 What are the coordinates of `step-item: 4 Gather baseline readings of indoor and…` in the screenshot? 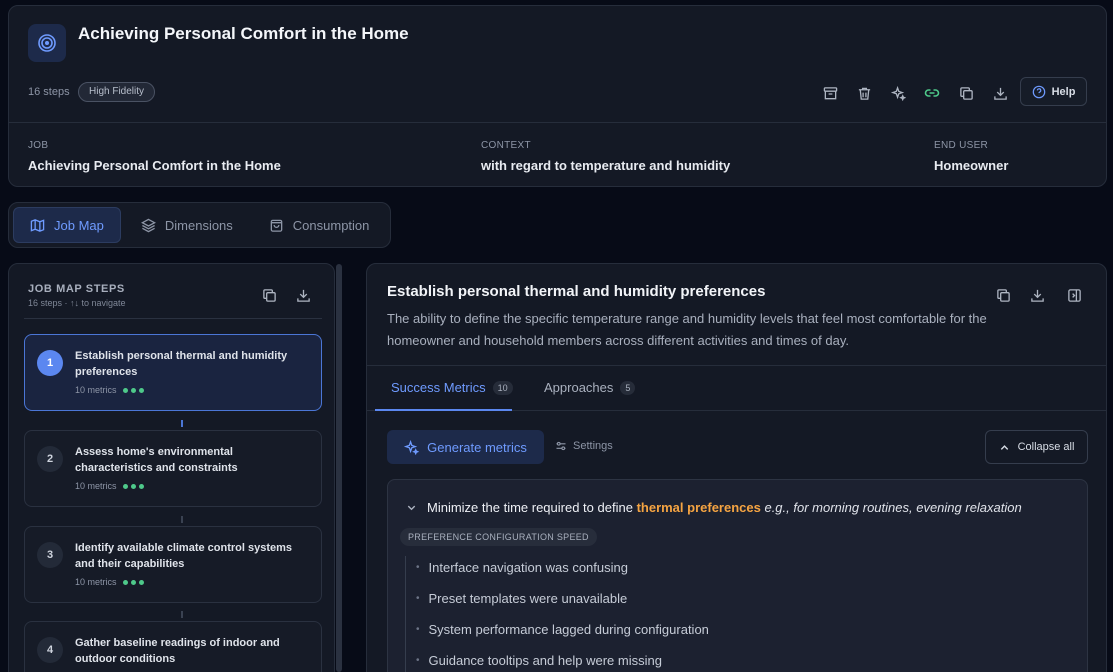 It's located at (173, 646).